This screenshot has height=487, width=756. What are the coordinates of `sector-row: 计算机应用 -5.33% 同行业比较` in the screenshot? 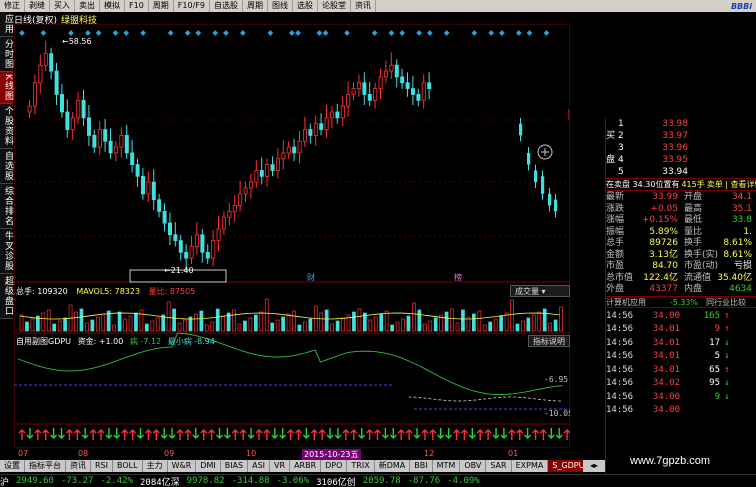 It's located at (681, 301).